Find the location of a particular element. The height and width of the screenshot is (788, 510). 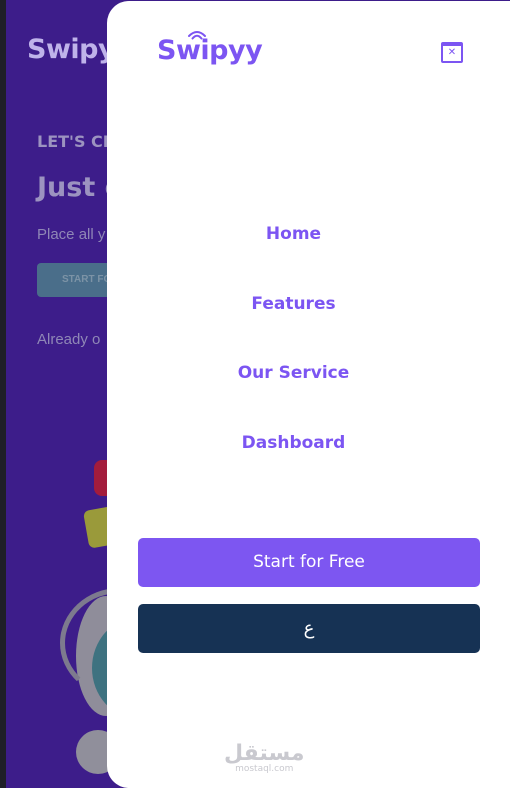

nav-item-dashboard: Dashboard is located at coordinates (293, 443).